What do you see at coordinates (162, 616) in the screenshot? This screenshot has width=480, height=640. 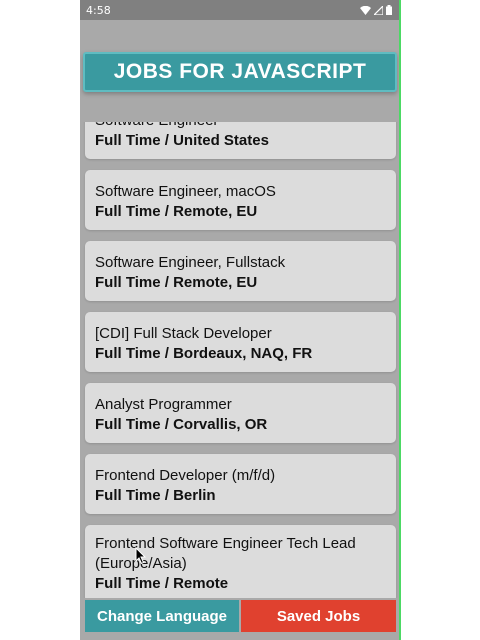 I see `change-language-button: Change Language` at bounding box center [162, 616].